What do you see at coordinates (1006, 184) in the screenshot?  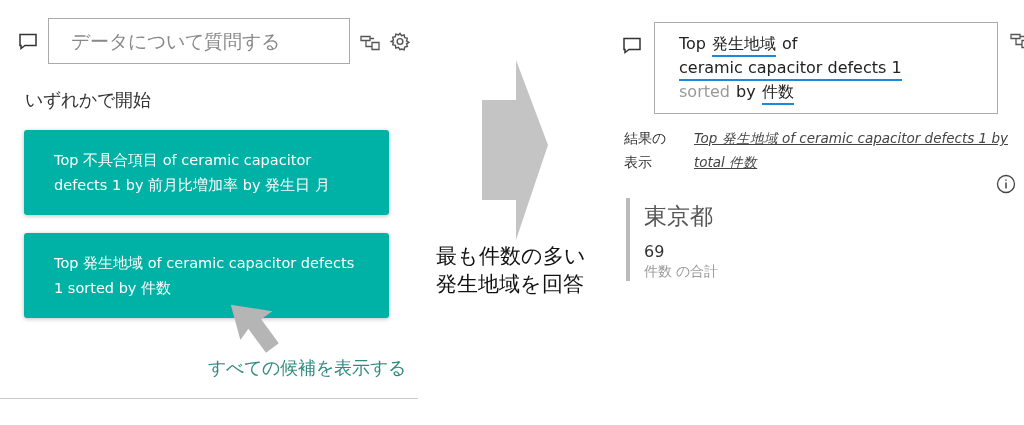 I see `info-icon` at bounding box center [1006, 184].